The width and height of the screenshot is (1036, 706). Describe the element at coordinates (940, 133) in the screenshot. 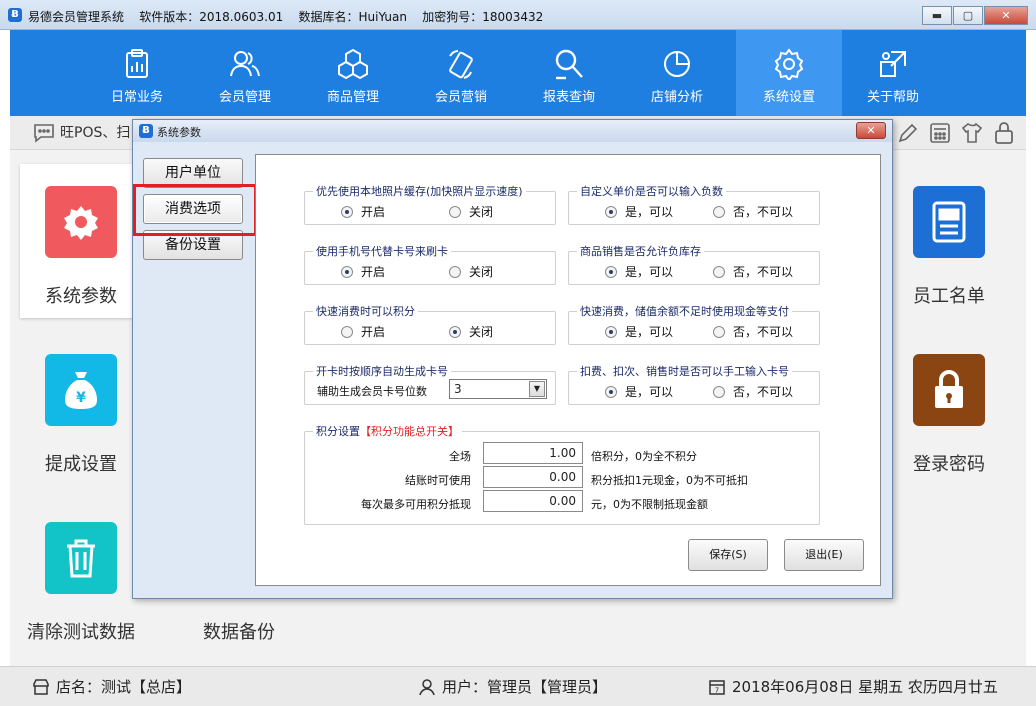

I see `calculator-icon` at that location.